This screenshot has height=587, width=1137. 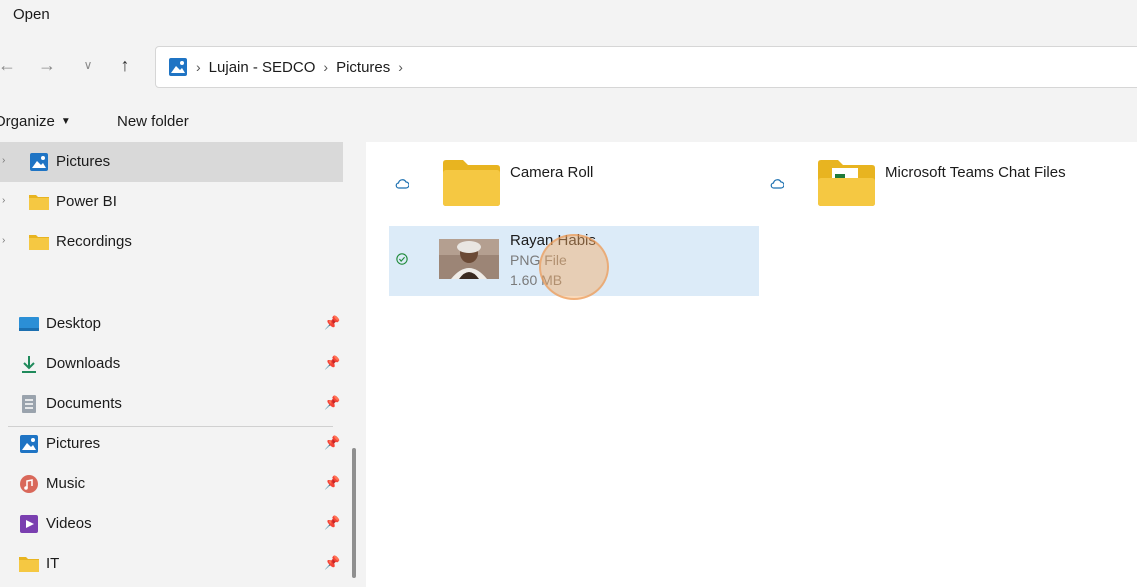 What do you see at coordinates (262, 67) in the screenshot?
I see `breadcrumb-item: Lujain - SEDCO` at bounding box center [262, 67].